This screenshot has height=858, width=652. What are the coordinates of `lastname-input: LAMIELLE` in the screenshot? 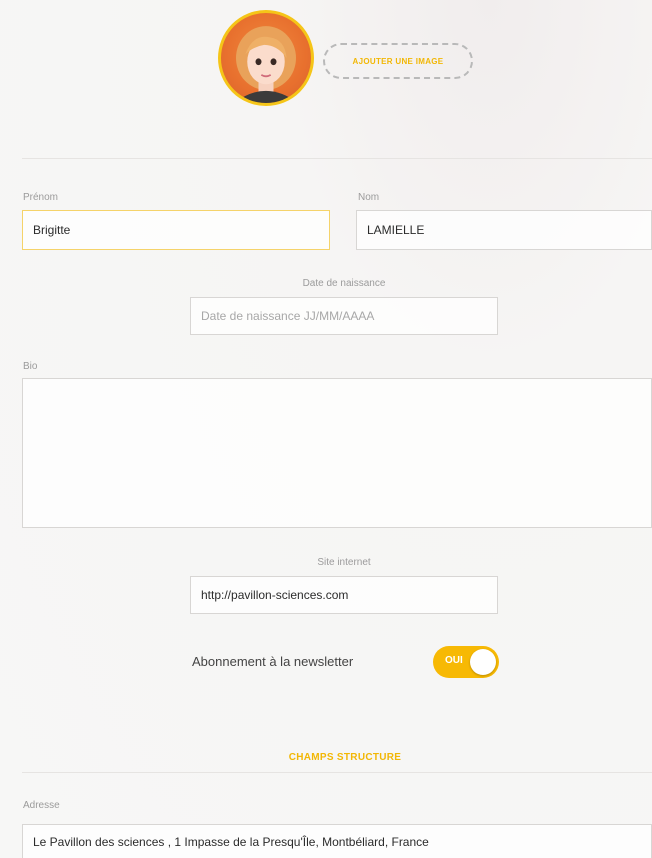 It's located at (504, 230).